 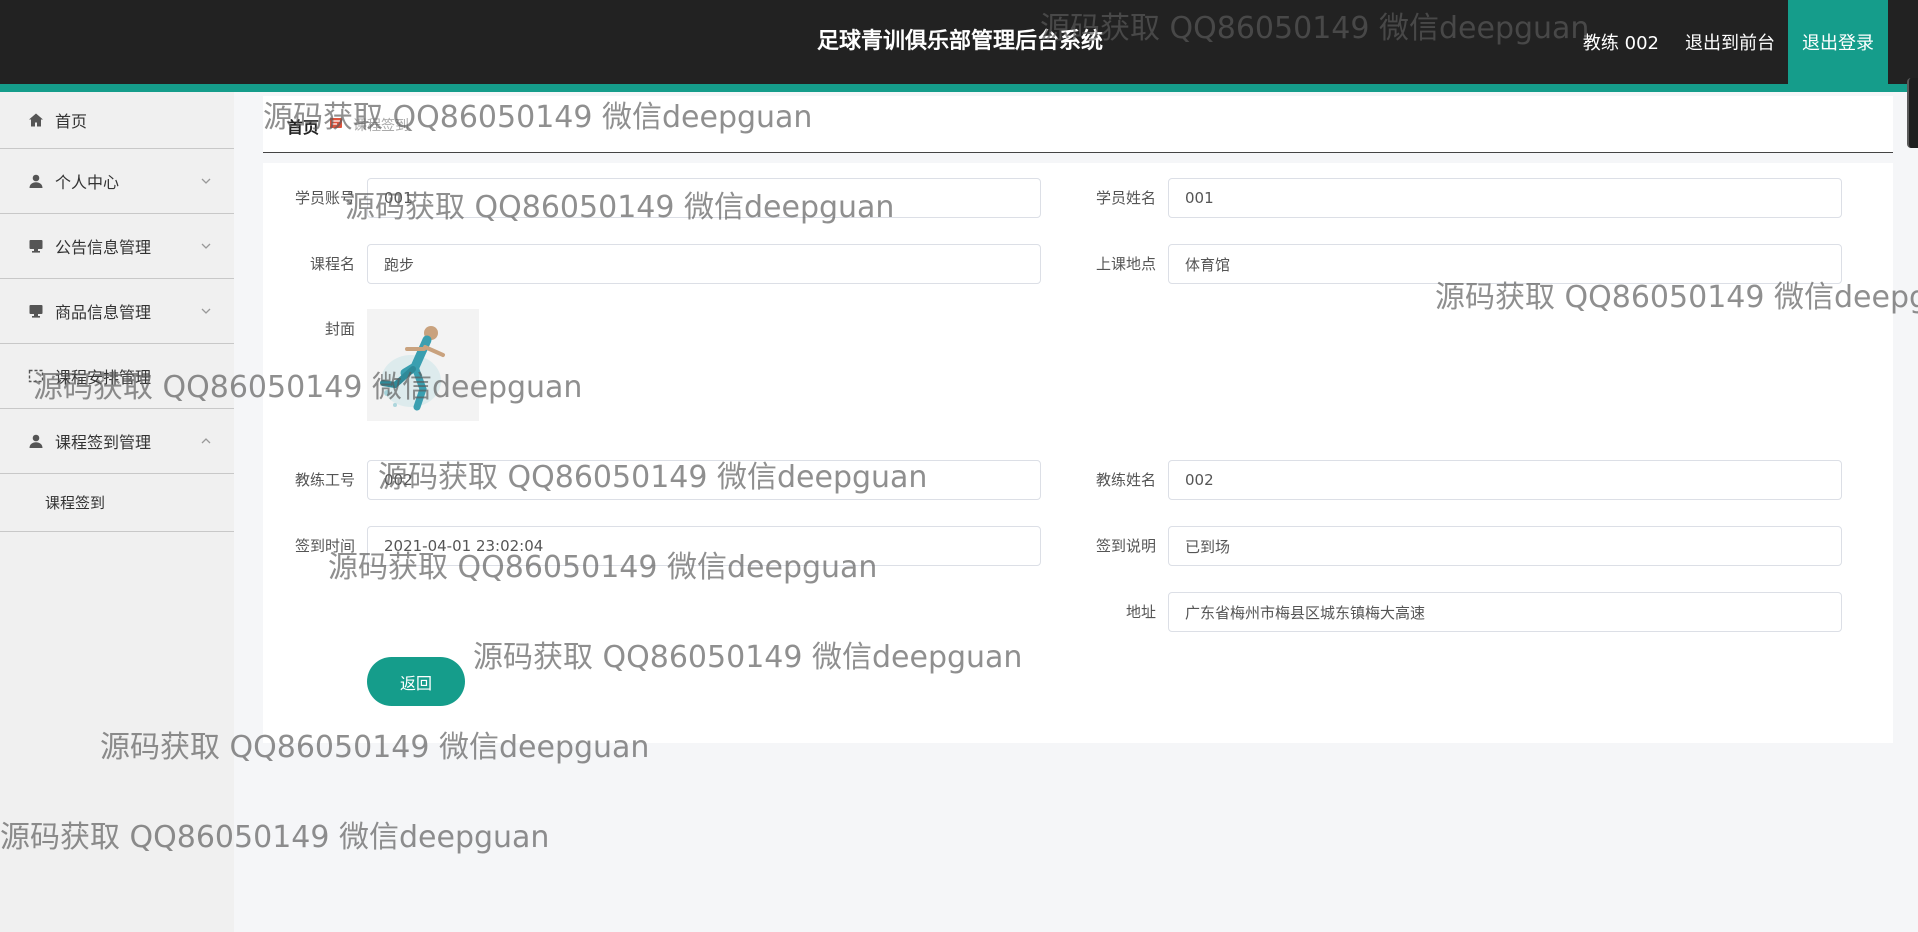 I want to click on top-header: 足球青训俱乐部管理后台系统 教练 002 退出到前台 退出登录, so click(x=959, y=42).